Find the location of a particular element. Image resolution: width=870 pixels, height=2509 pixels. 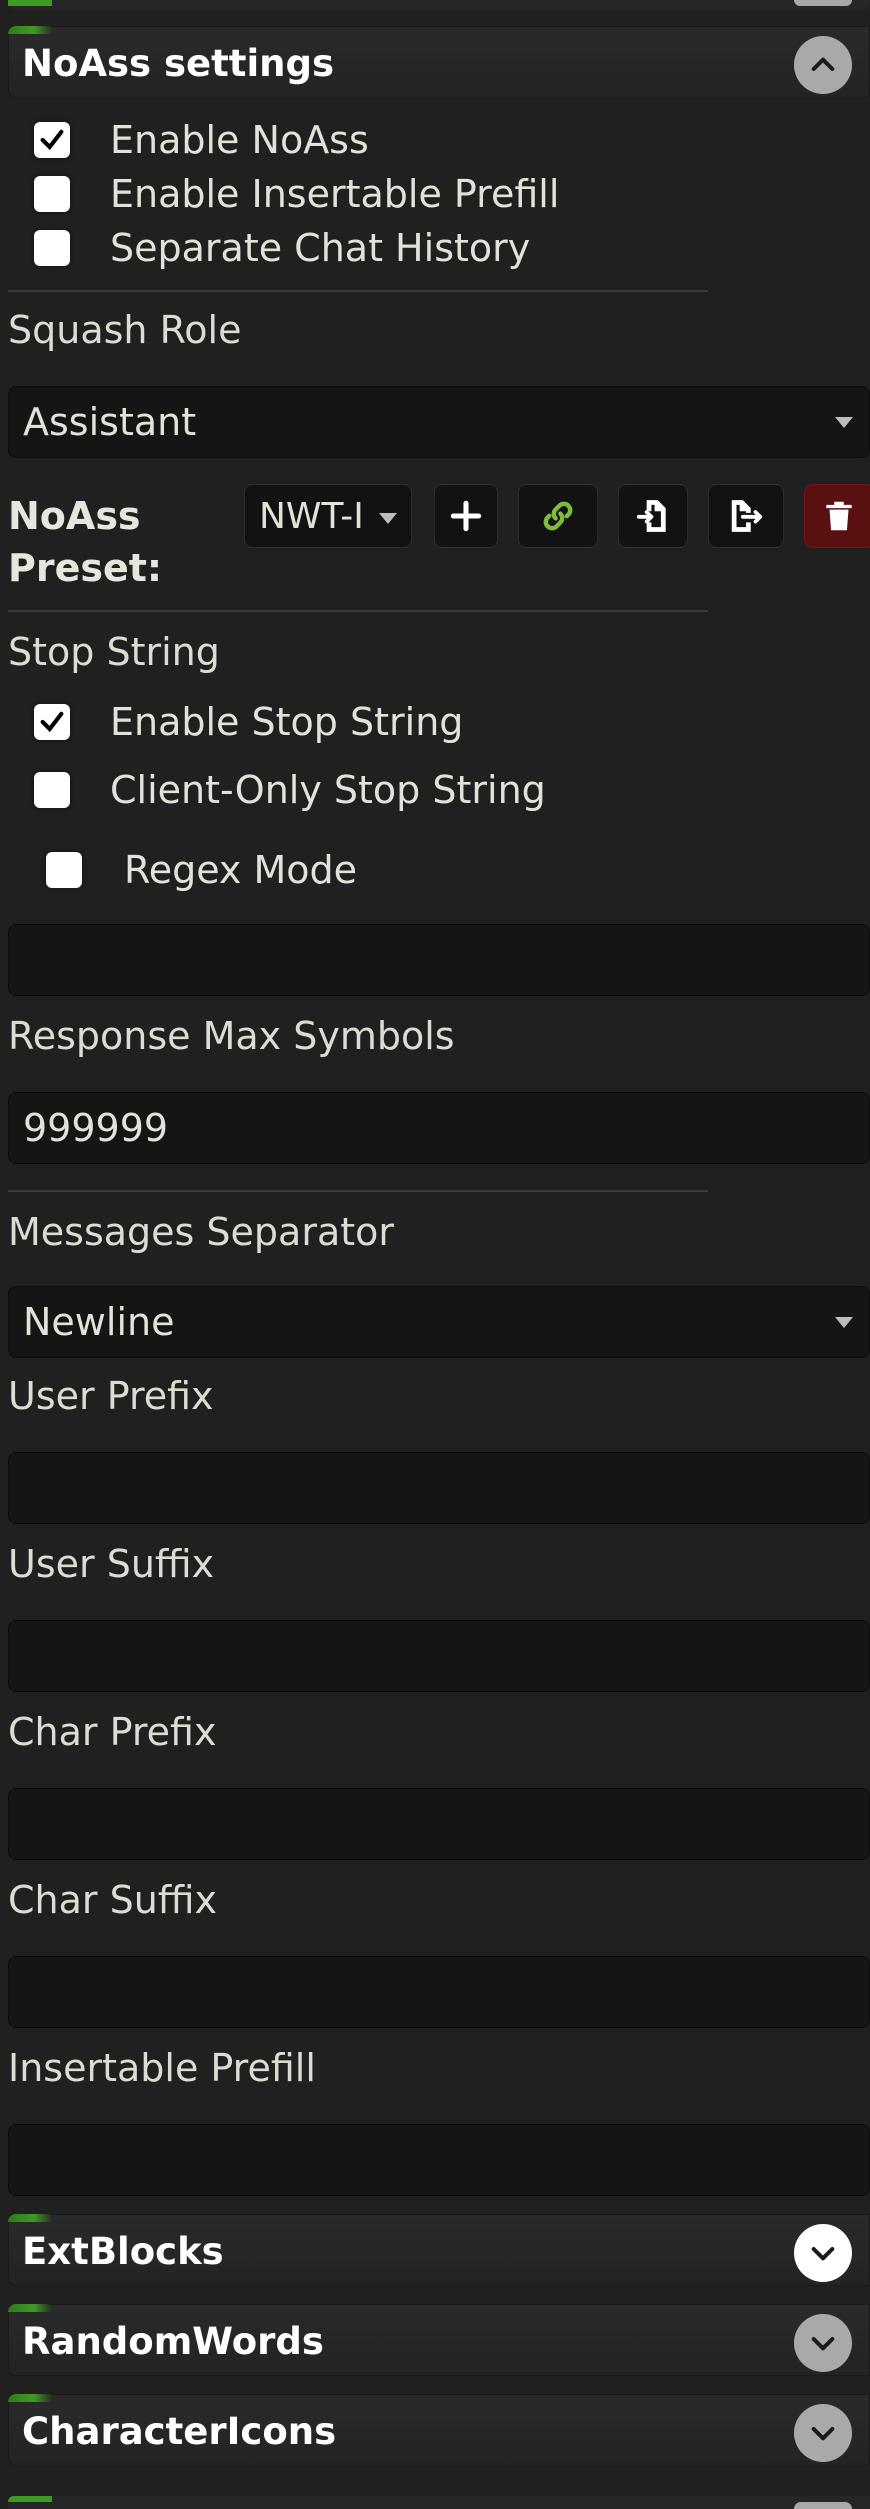

insertable-prefill-label: Insertable Prefill is located at coordinates (162, 2068).